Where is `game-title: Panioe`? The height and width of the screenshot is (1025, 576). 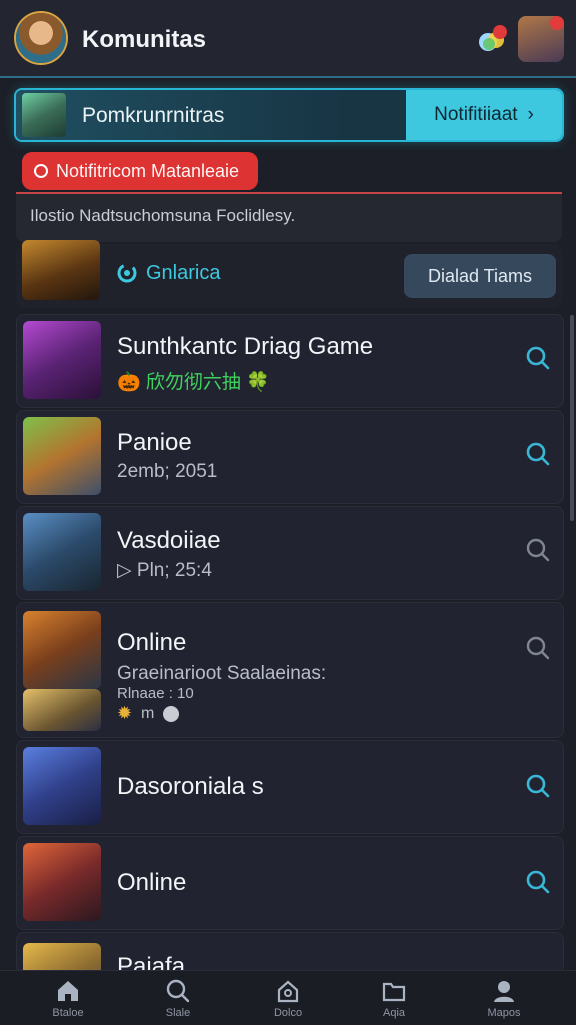 game-title: Panioe is located at coordinates (154, 442).